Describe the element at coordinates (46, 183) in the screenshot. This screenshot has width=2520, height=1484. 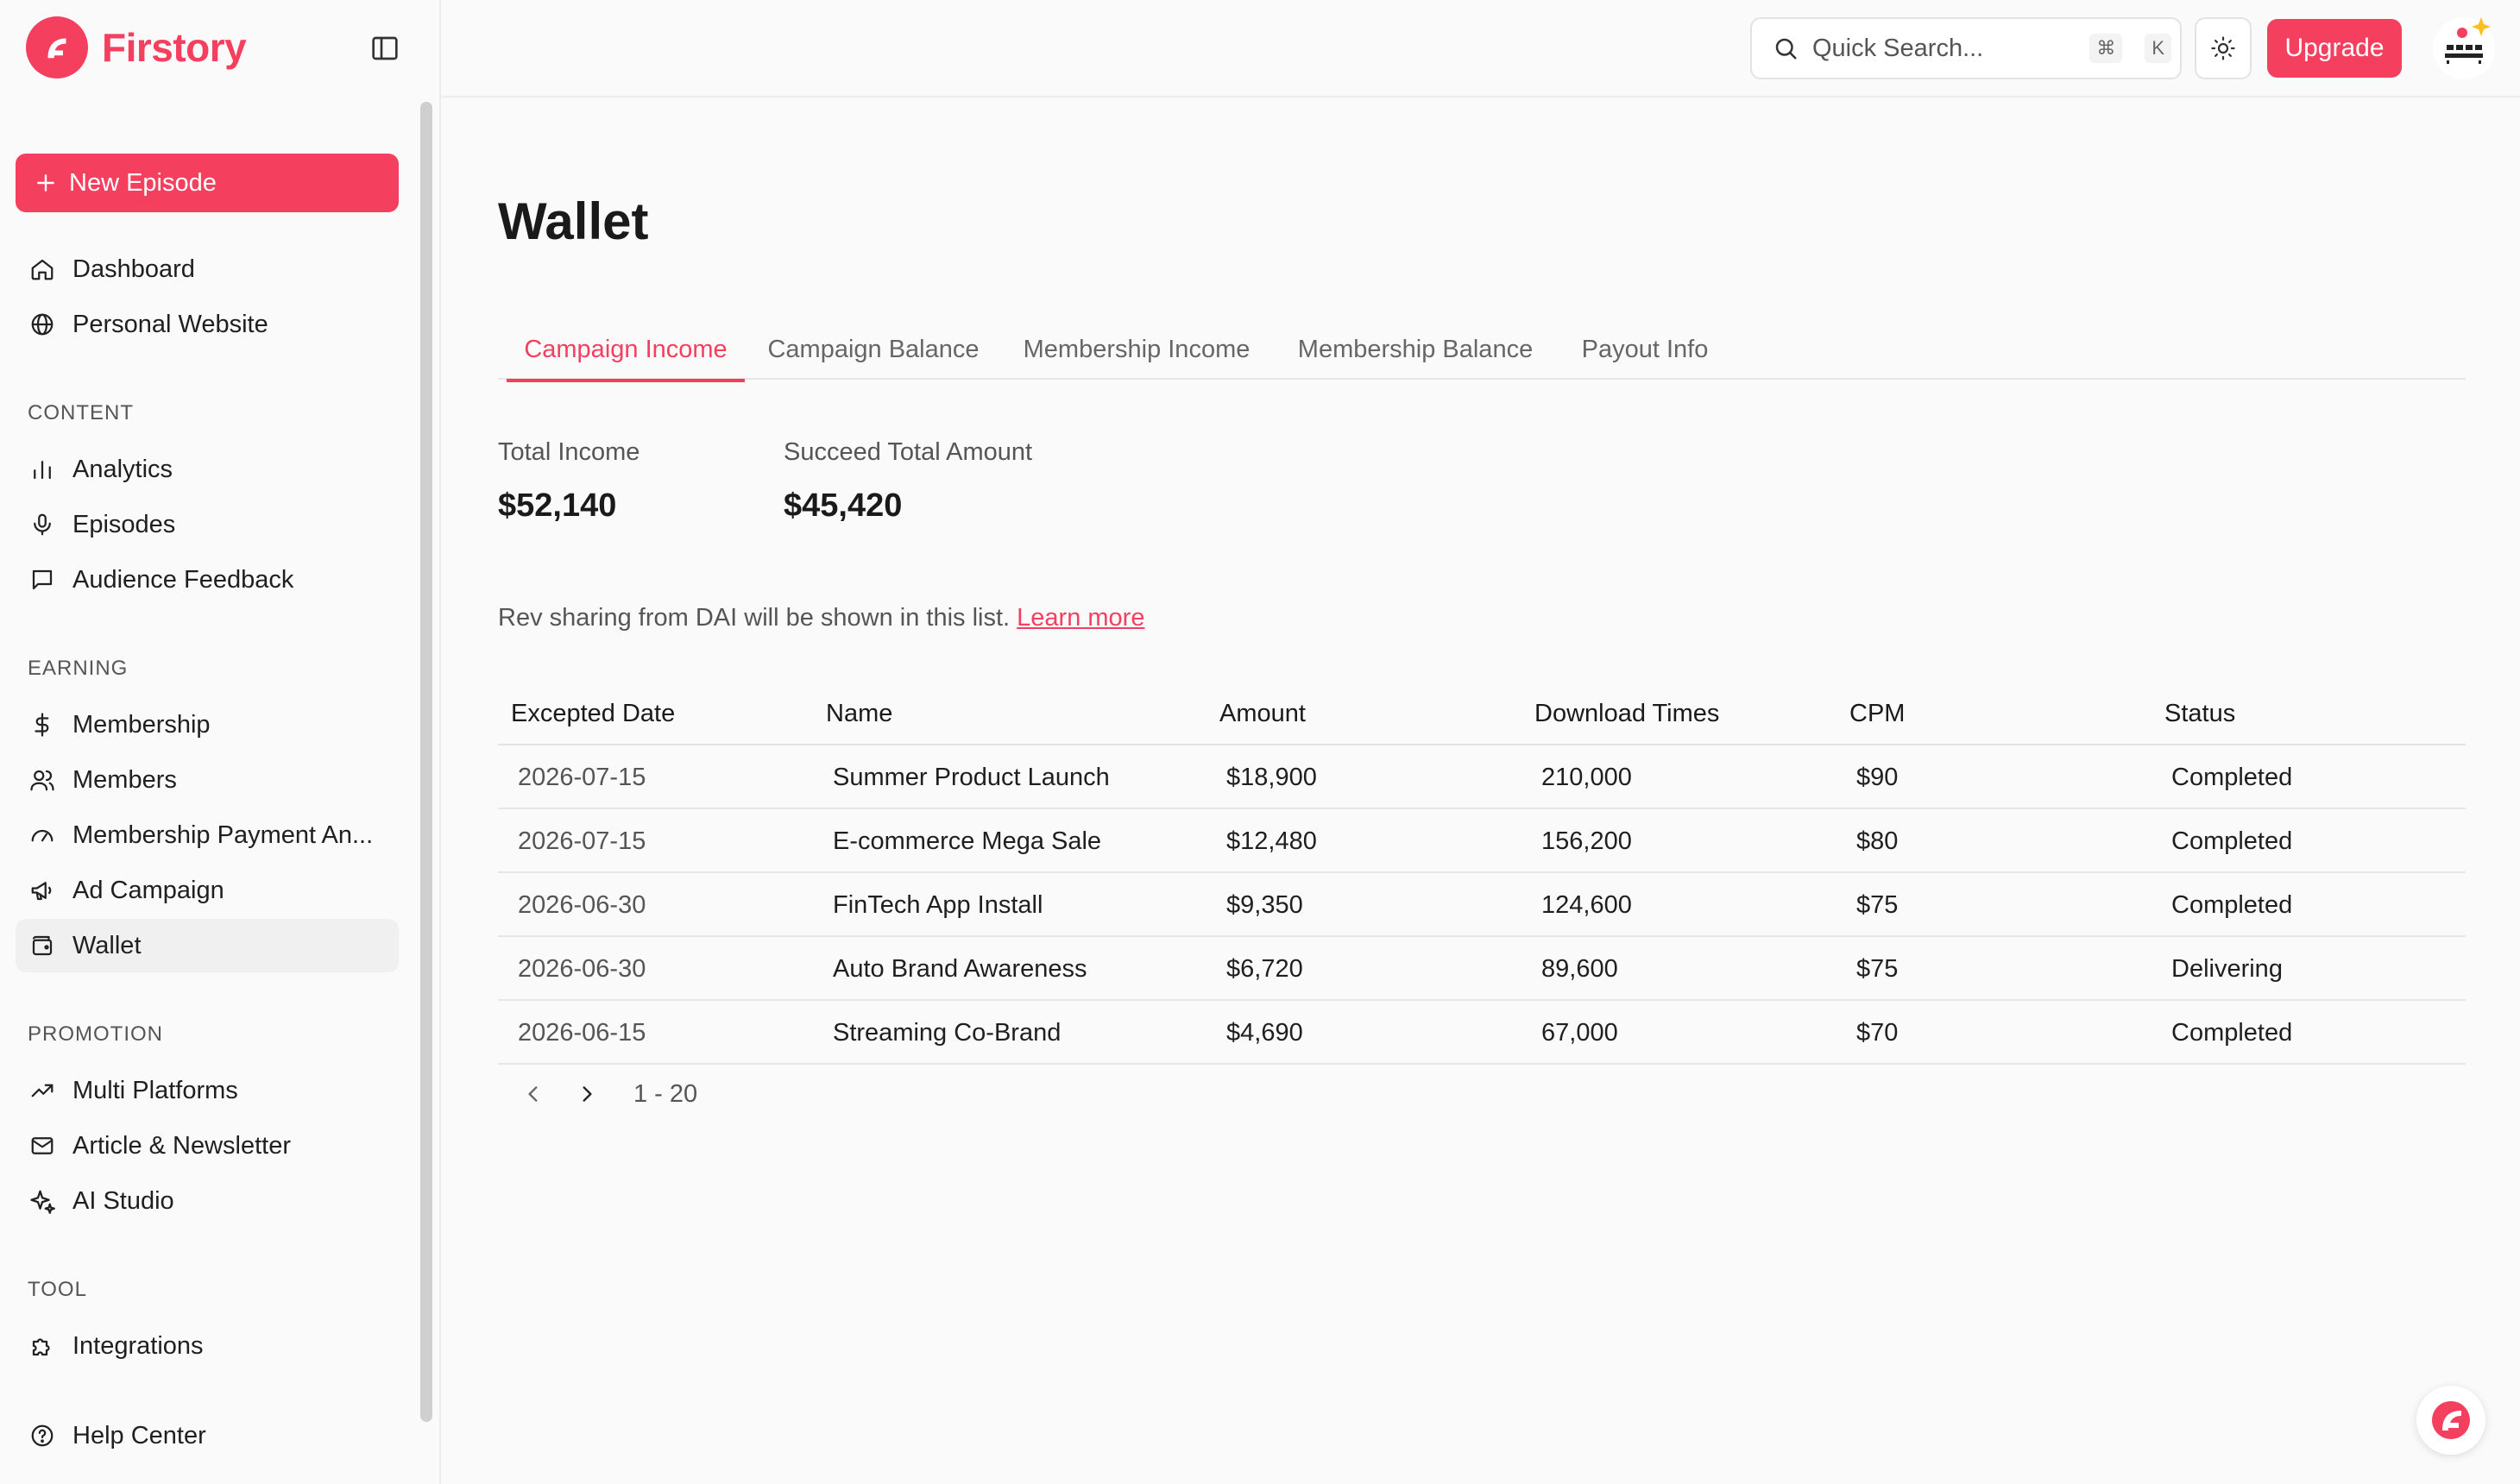
I see `plus-icon` at that location.